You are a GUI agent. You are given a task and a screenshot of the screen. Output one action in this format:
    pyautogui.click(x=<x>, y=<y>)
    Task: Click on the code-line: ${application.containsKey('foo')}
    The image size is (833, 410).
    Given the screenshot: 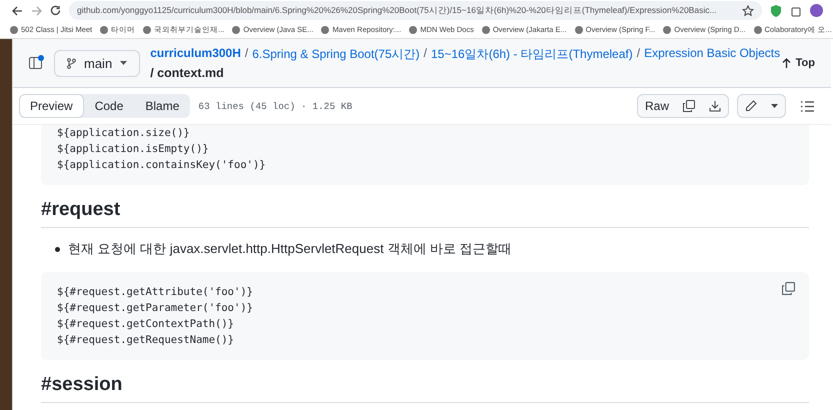 What is the action you would take?
    pyautogui.click(x=161, y=165)
    